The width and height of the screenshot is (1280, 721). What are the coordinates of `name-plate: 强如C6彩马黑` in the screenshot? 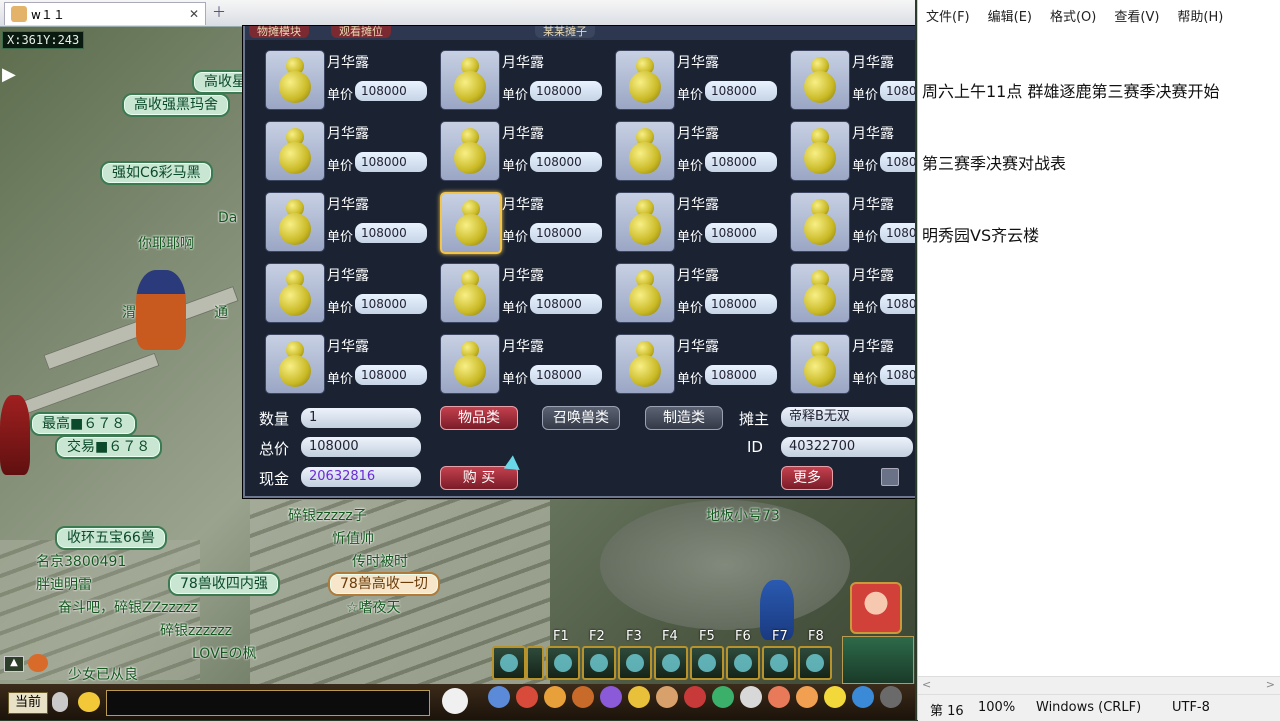 It's located at (156, 173).